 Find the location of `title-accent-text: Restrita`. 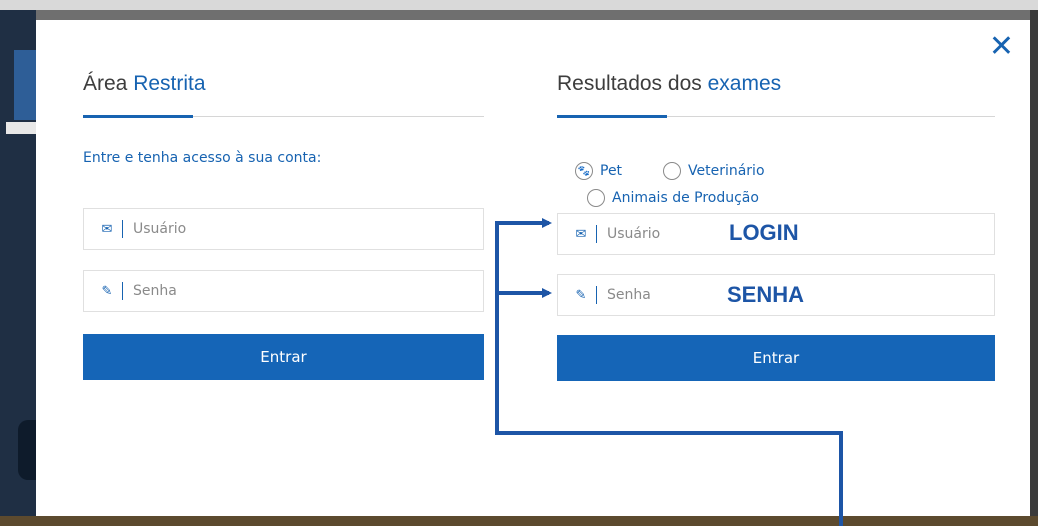

title-accent-text: Restrita is located at coordinates (169, 83).